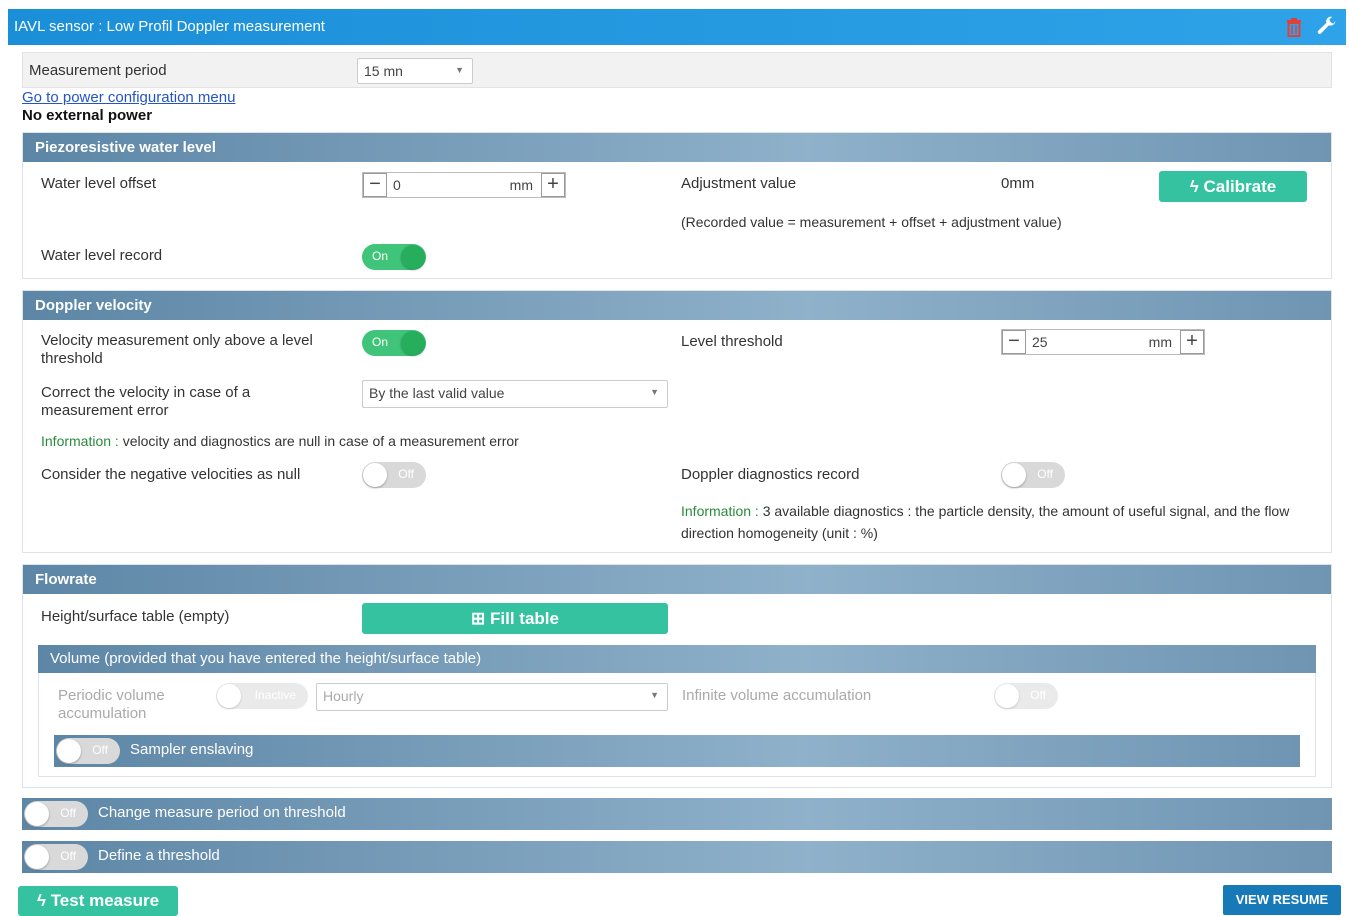 Image resolution: width=1349 pixels, height=916 pixels. I want to click on diagnostics-record-toggle: Off, so click(1033, 475).